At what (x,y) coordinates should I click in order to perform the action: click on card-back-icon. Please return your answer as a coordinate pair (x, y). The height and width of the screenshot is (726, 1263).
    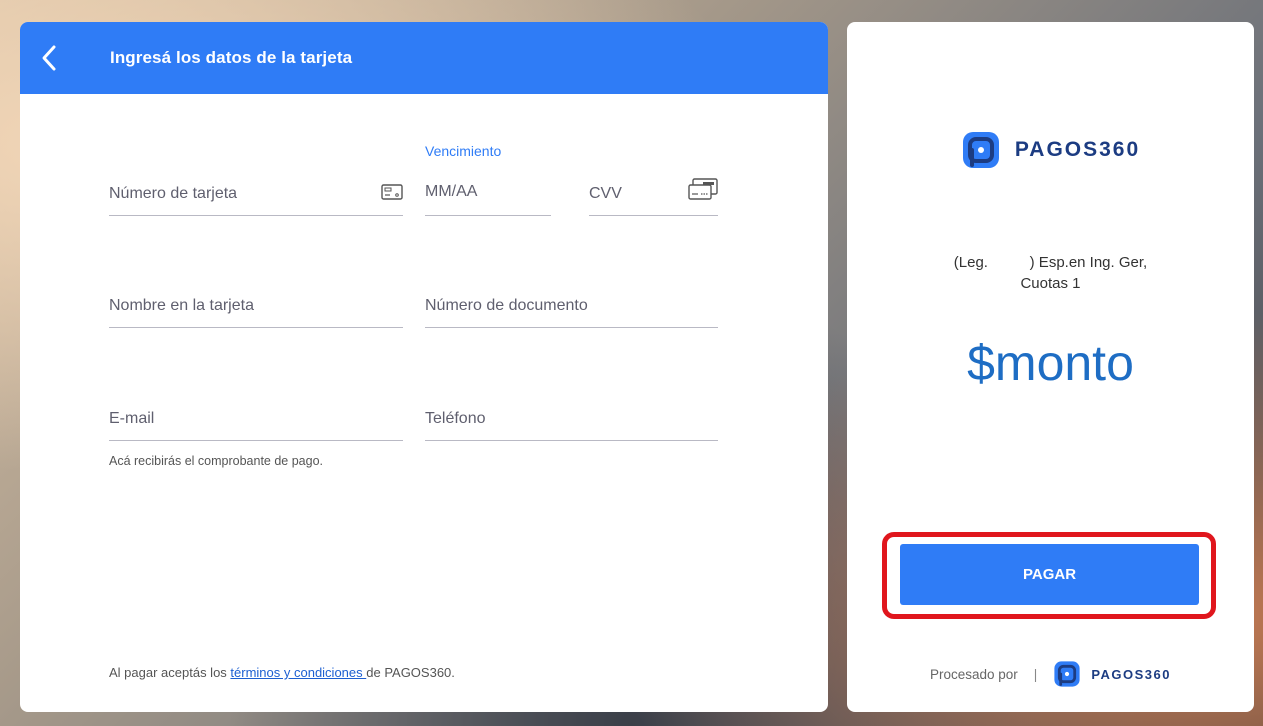
    Looking at the image, I should click on (703, 191).